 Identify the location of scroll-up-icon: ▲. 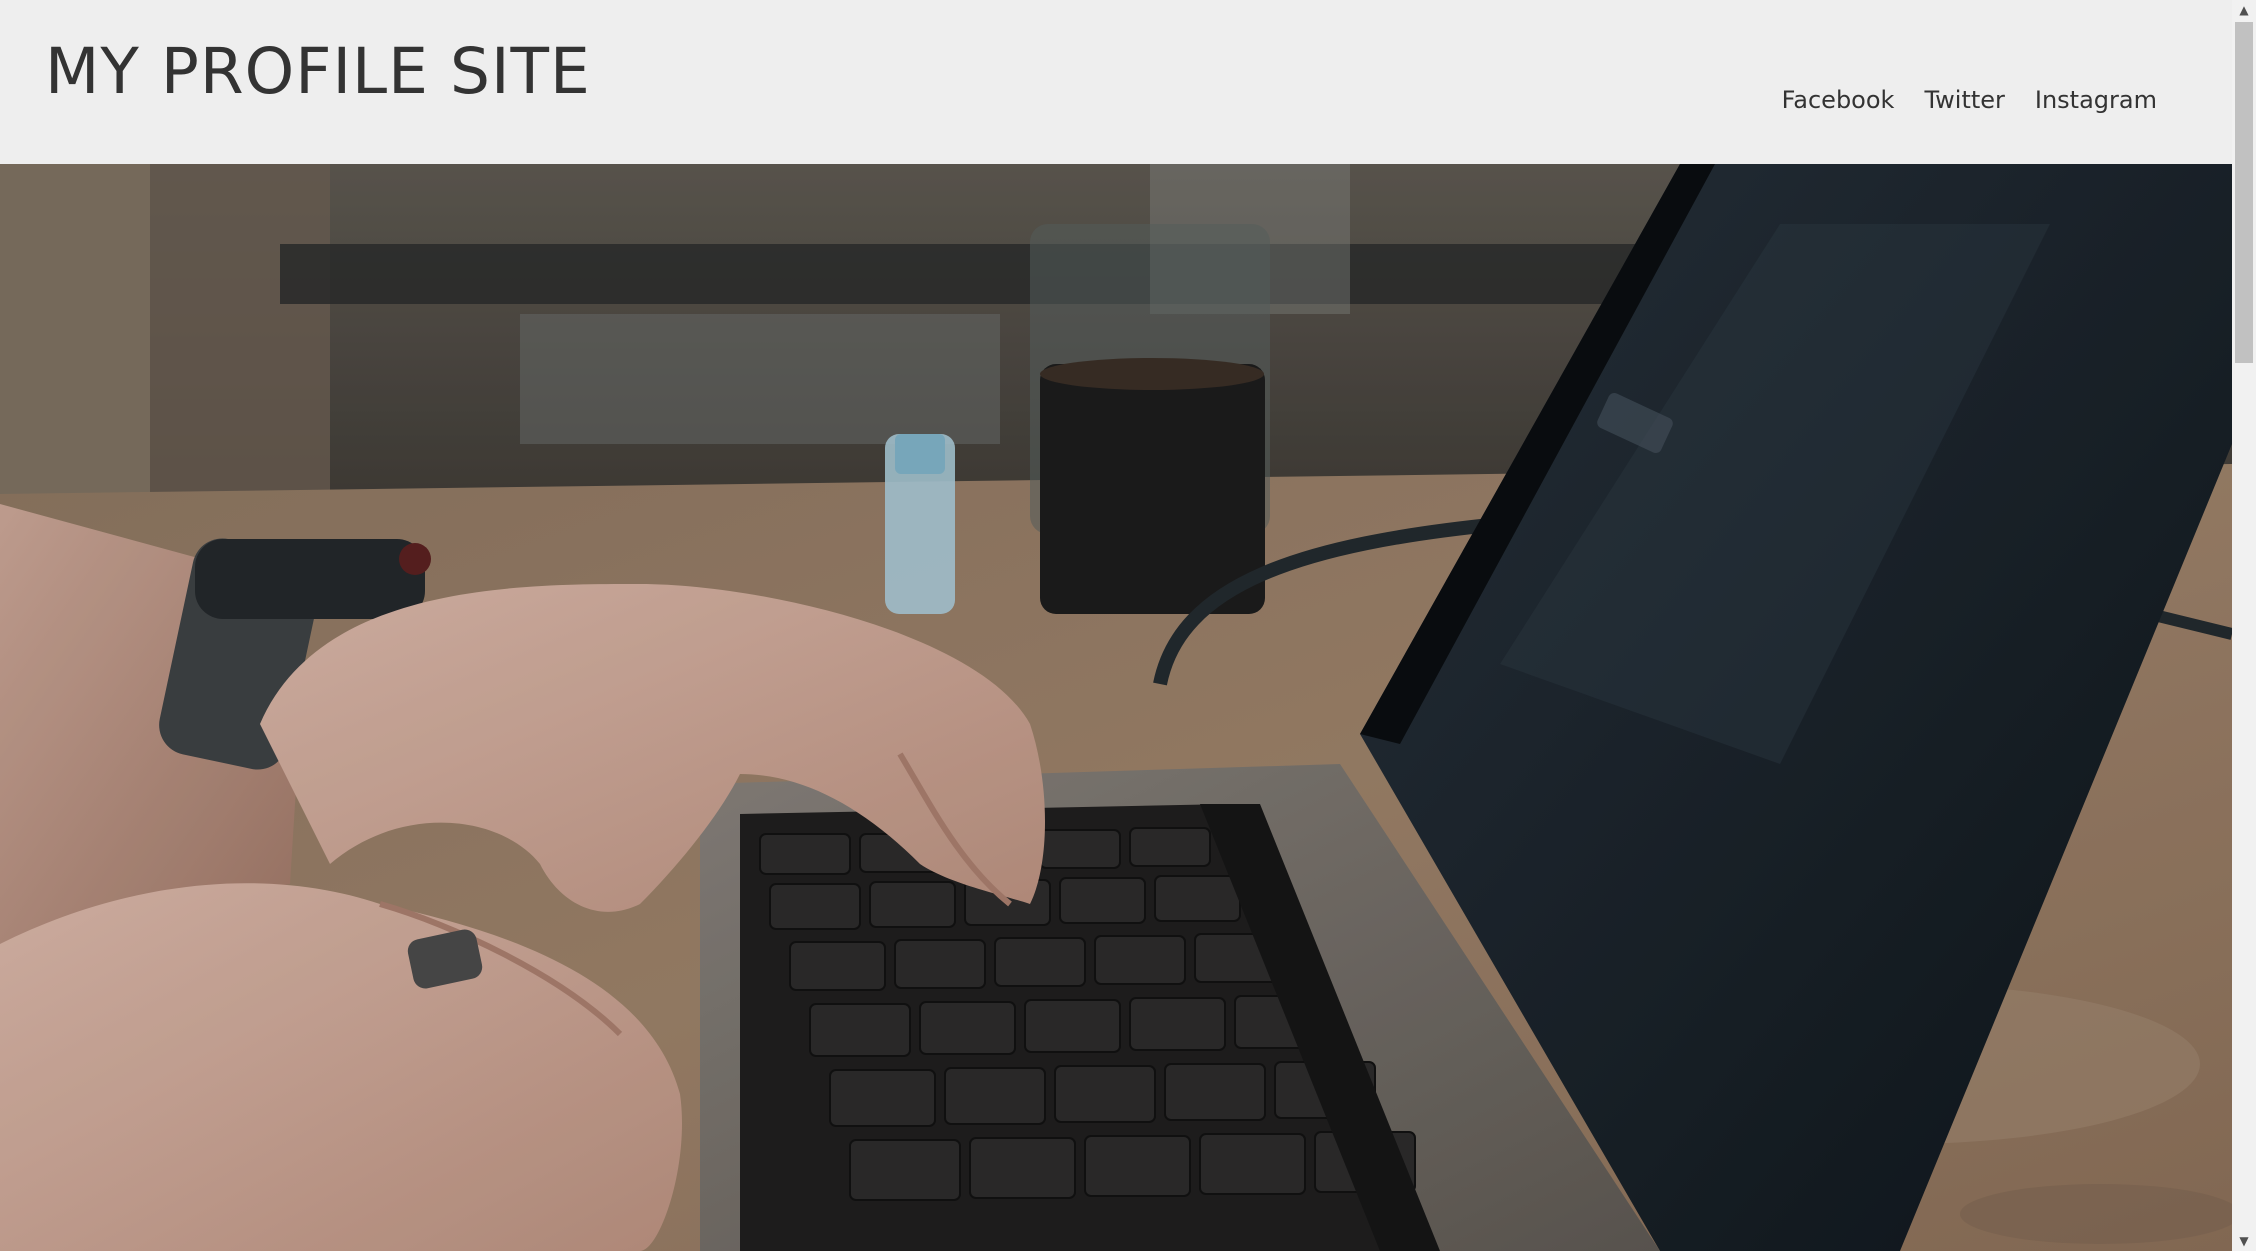
(2244, 10).